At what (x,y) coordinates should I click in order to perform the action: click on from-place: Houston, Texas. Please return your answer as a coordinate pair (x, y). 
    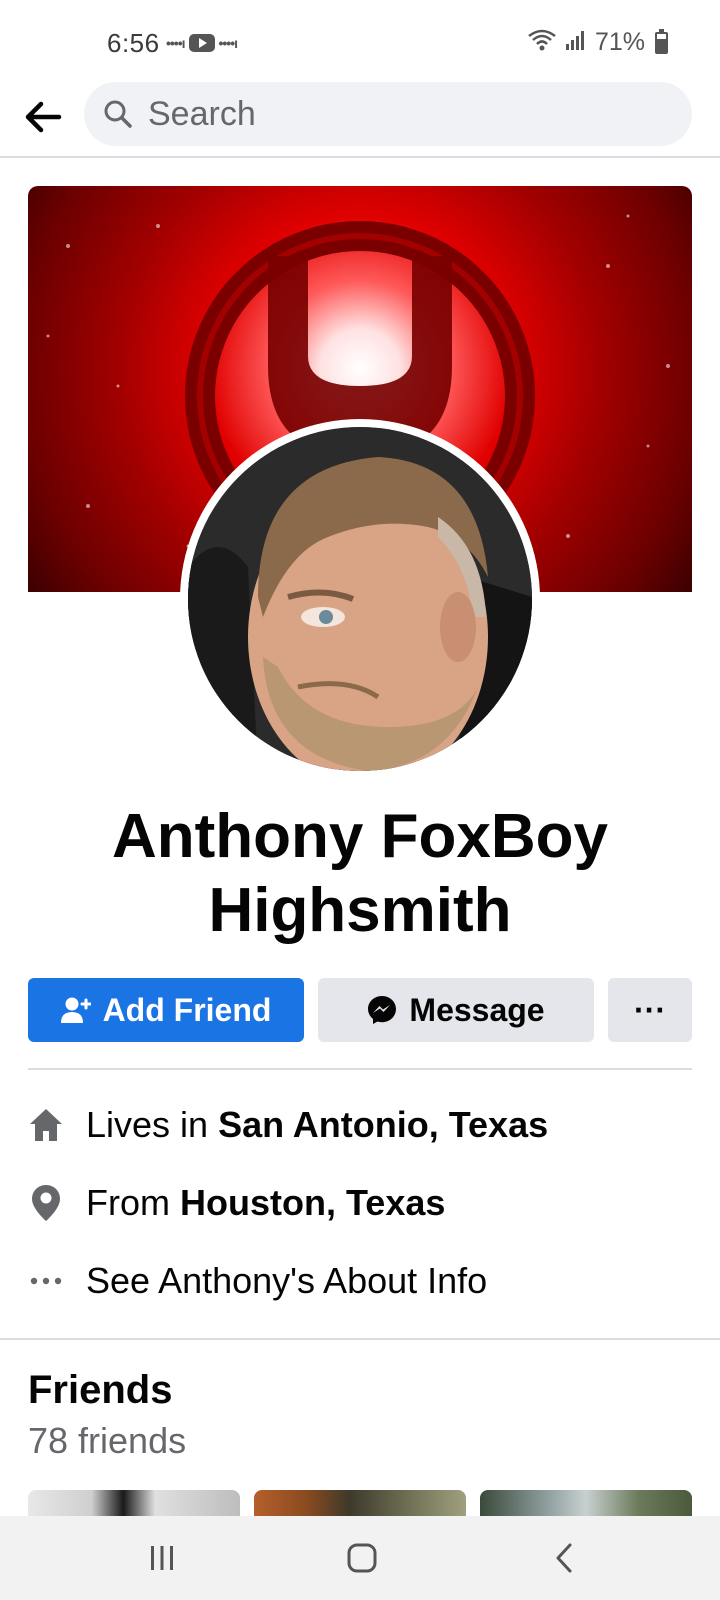
    Looking at the image, I should click on (312, 1202).